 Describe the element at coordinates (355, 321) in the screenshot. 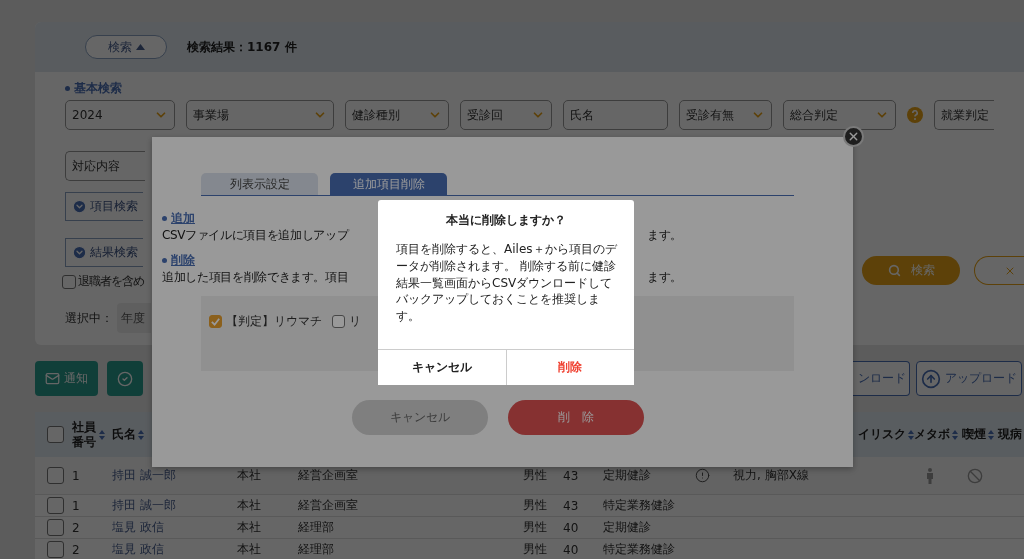

I see `checkbox-label: リ` at that location.